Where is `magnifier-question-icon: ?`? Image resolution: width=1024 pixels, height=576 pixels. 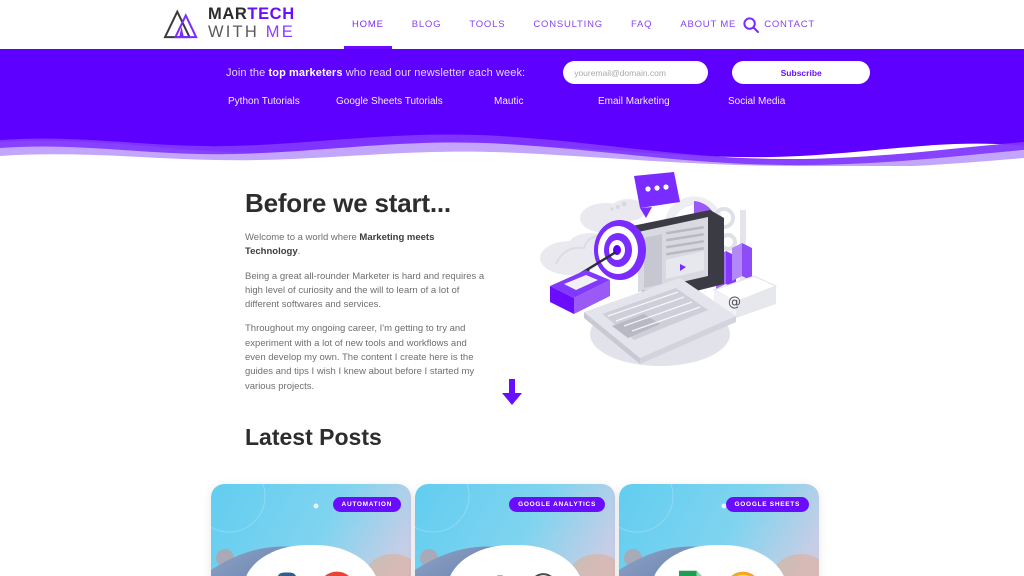 magnifier-question-icon: ? is located at coordinates (540, 573).